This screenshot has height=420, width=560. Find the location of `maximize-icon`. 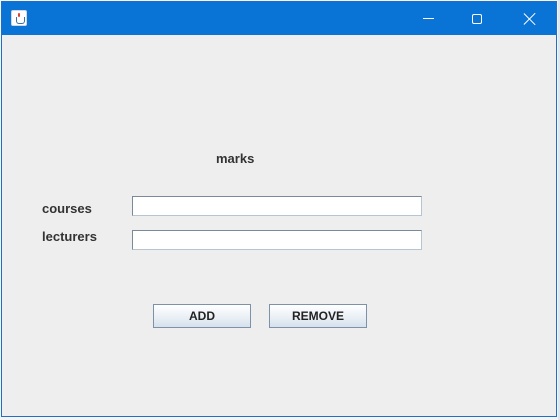

maximize-icon is located at coordinates (477, 18).